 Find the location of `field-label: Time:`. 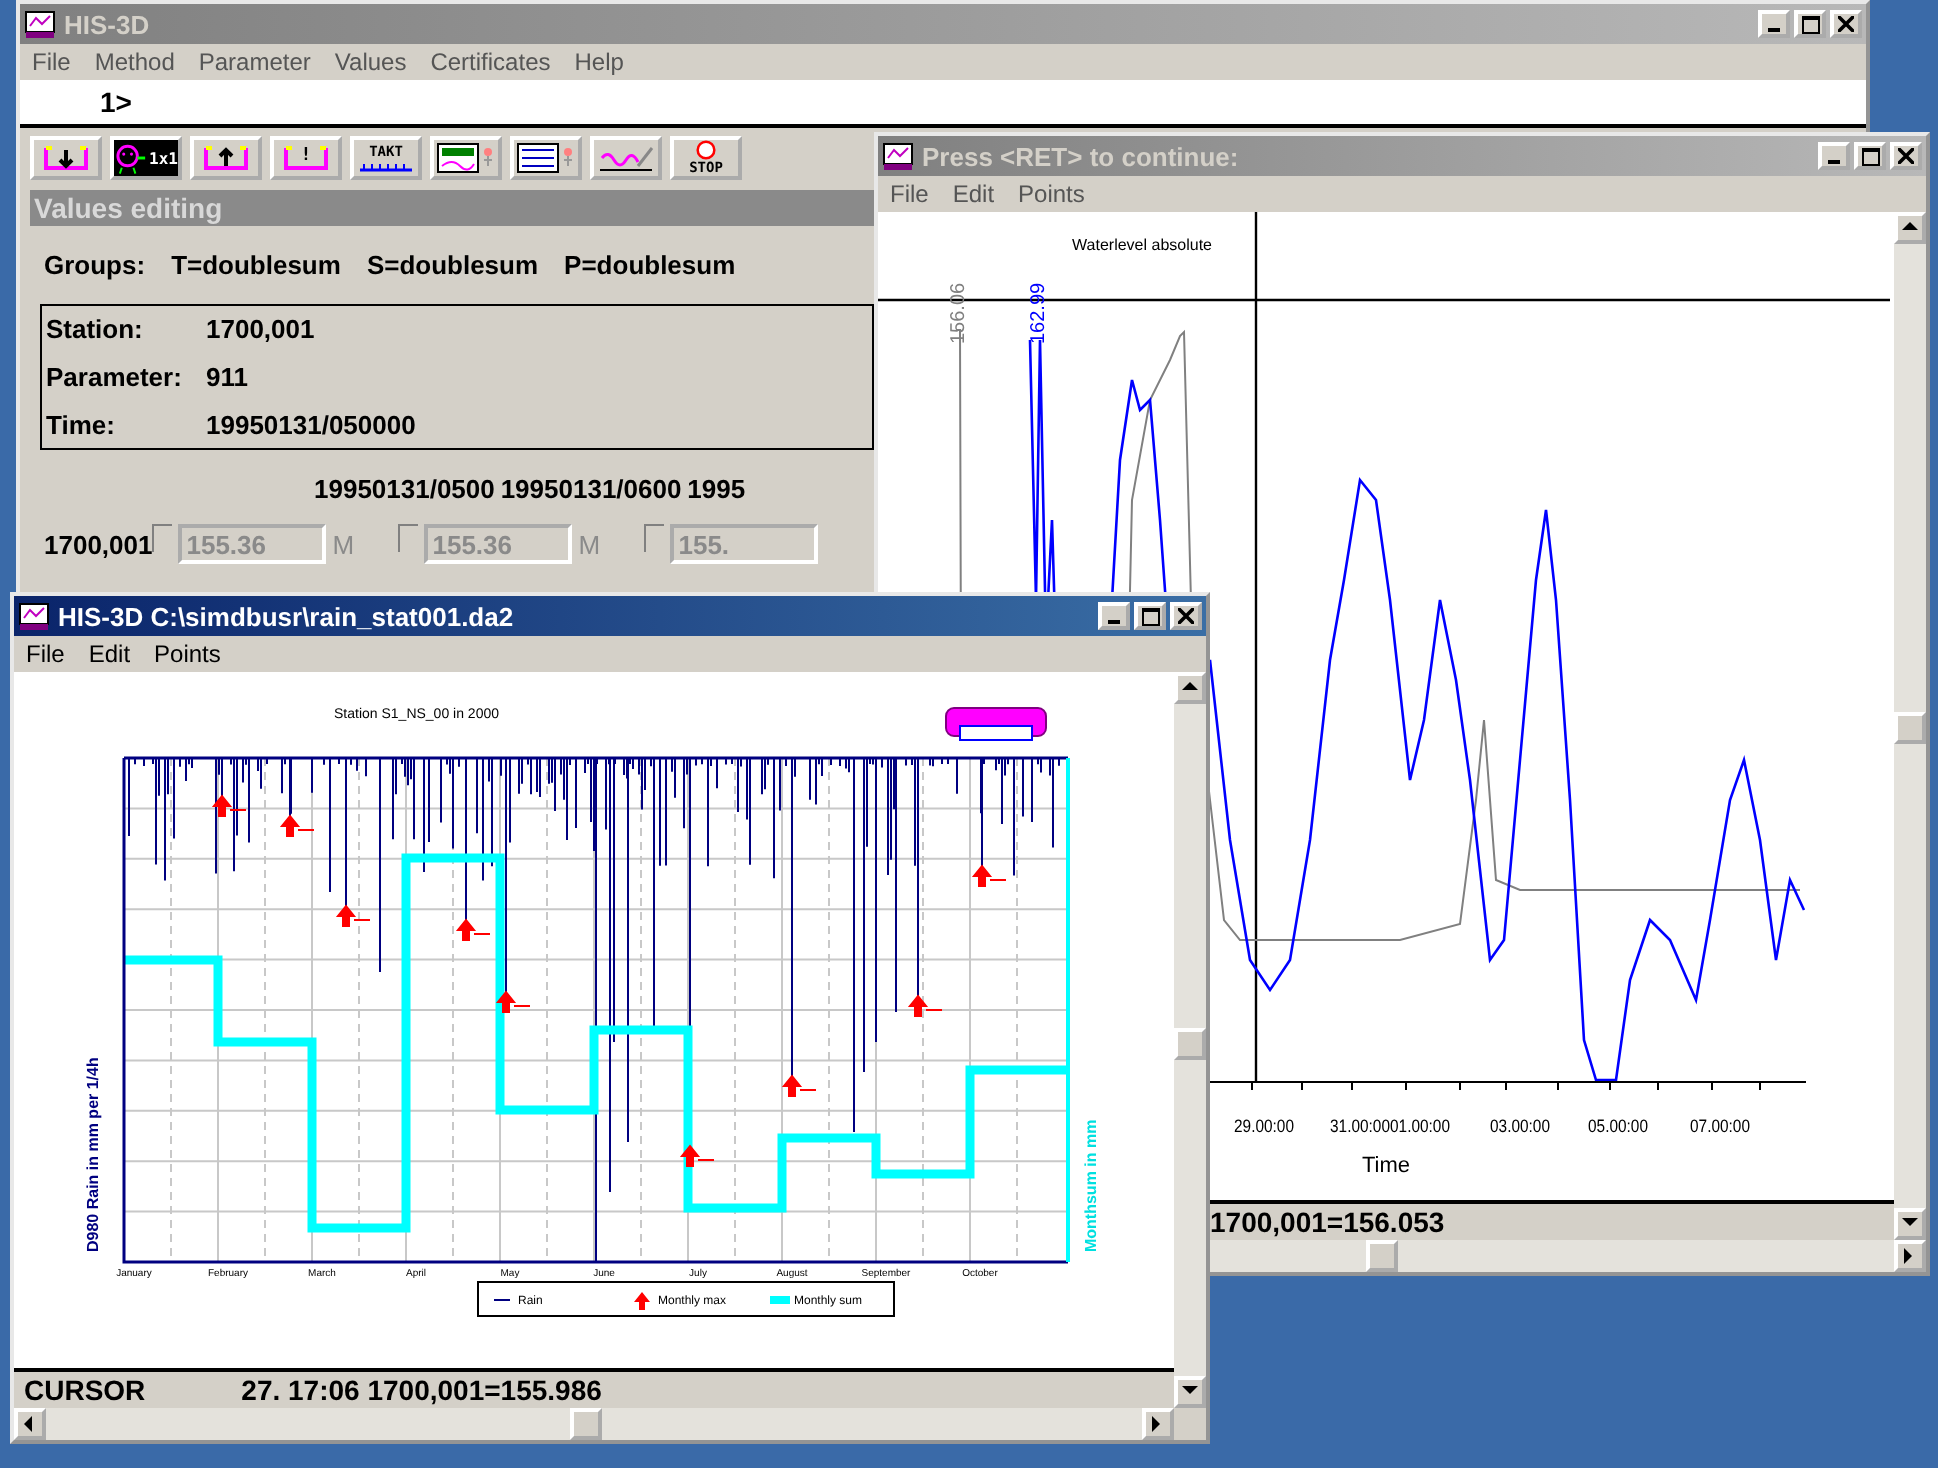

field-label: Time: is located at coordinates (81, 424).